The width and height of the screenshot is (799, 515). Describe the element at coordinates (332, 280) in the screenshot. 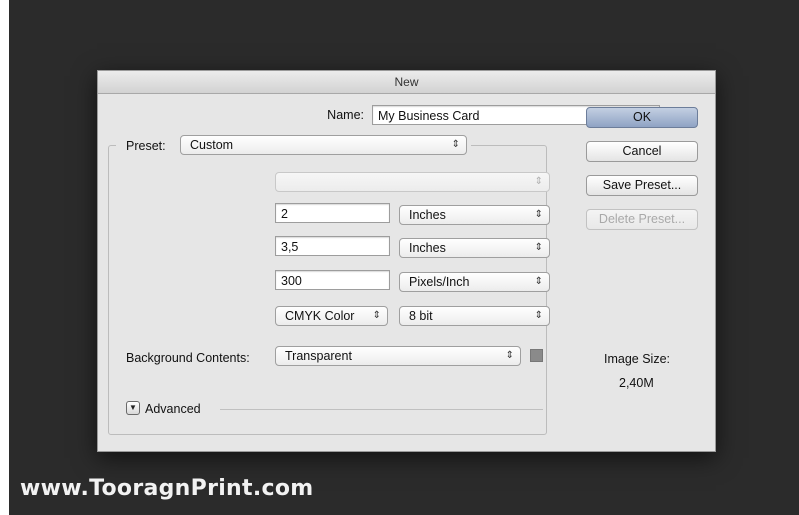

I see `resolution-input: 300` at that location.